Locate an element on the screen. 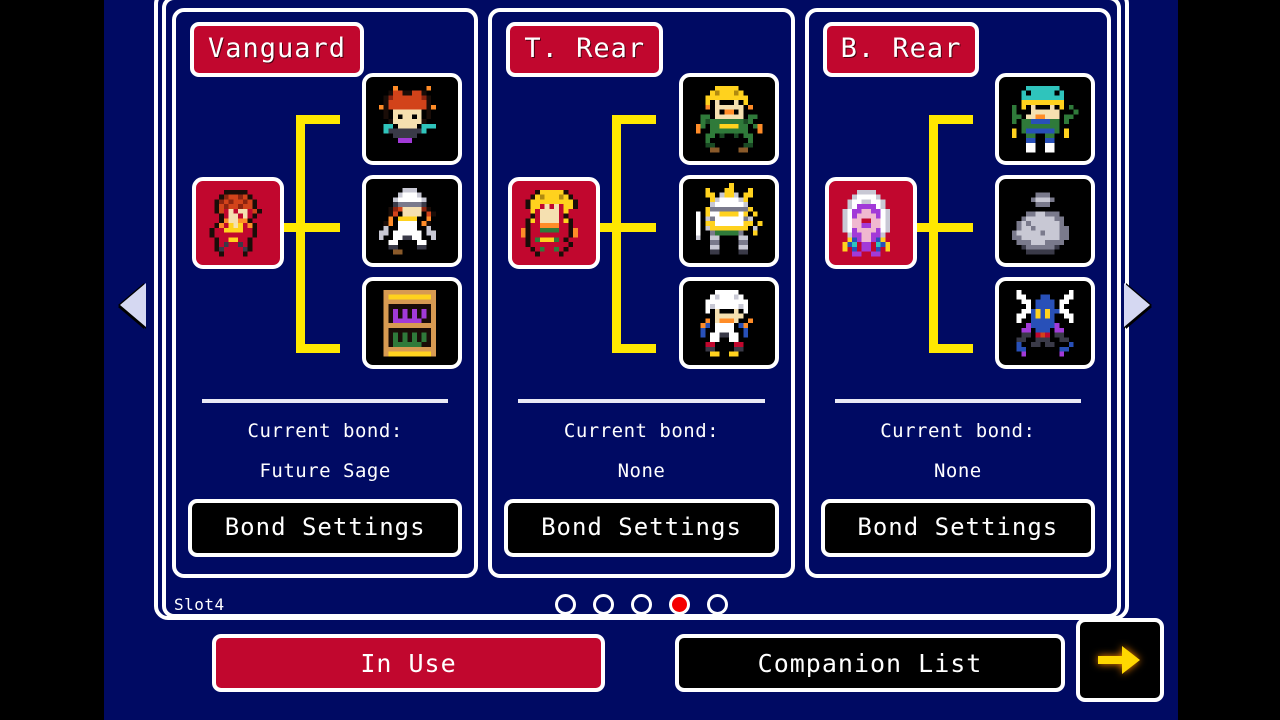  letterbox-right is located at coordinates (1229, 360).